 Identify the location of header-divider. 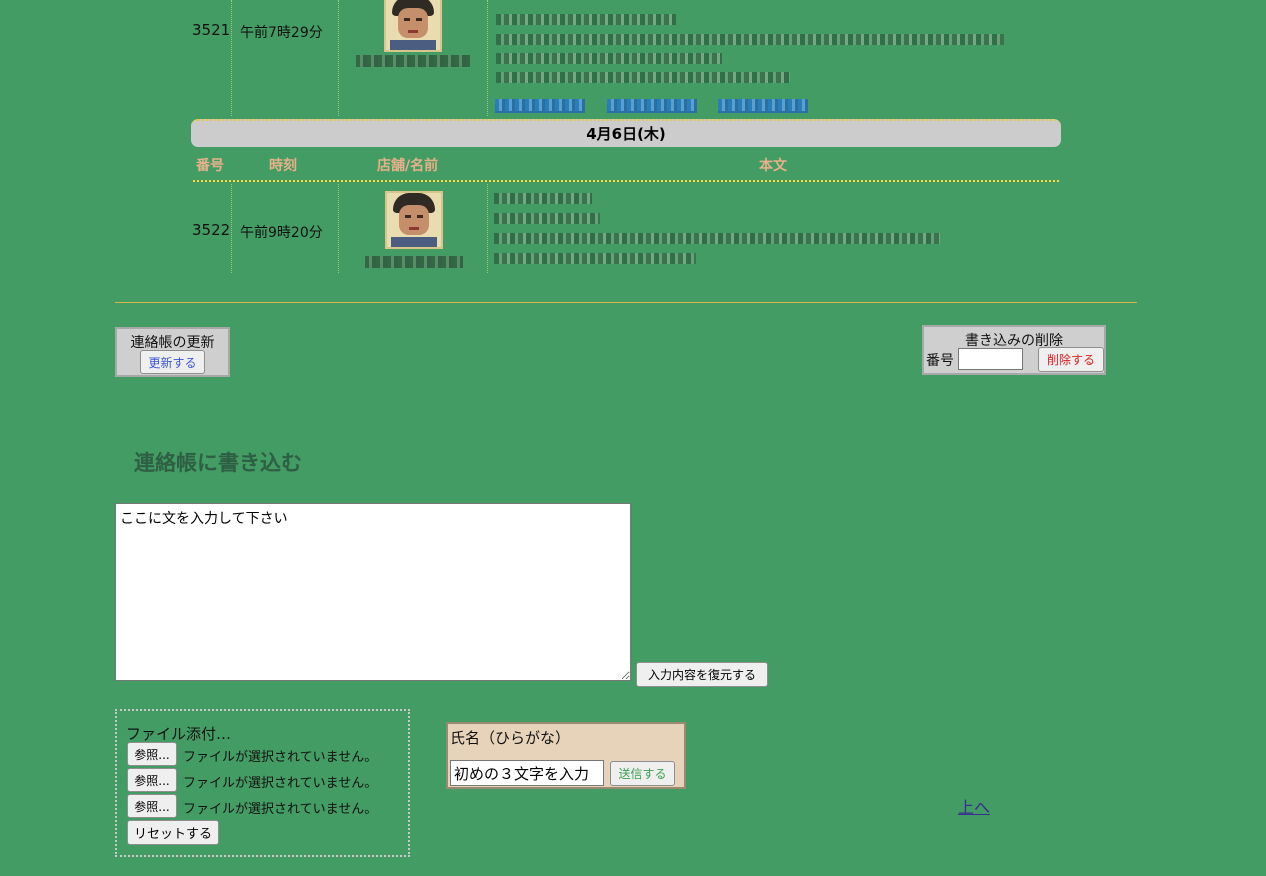
(626, 181).